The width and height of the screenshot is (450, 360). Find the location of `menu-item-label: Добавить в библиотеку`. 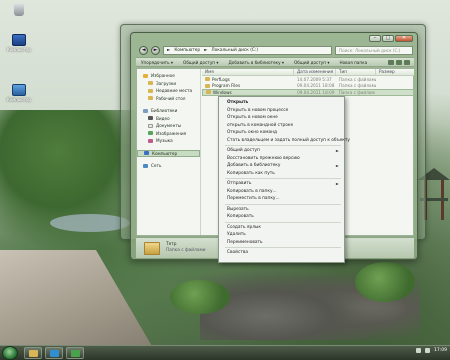

menu-item-label: Добавить в библиотеку is located at coordinates (254, 165).